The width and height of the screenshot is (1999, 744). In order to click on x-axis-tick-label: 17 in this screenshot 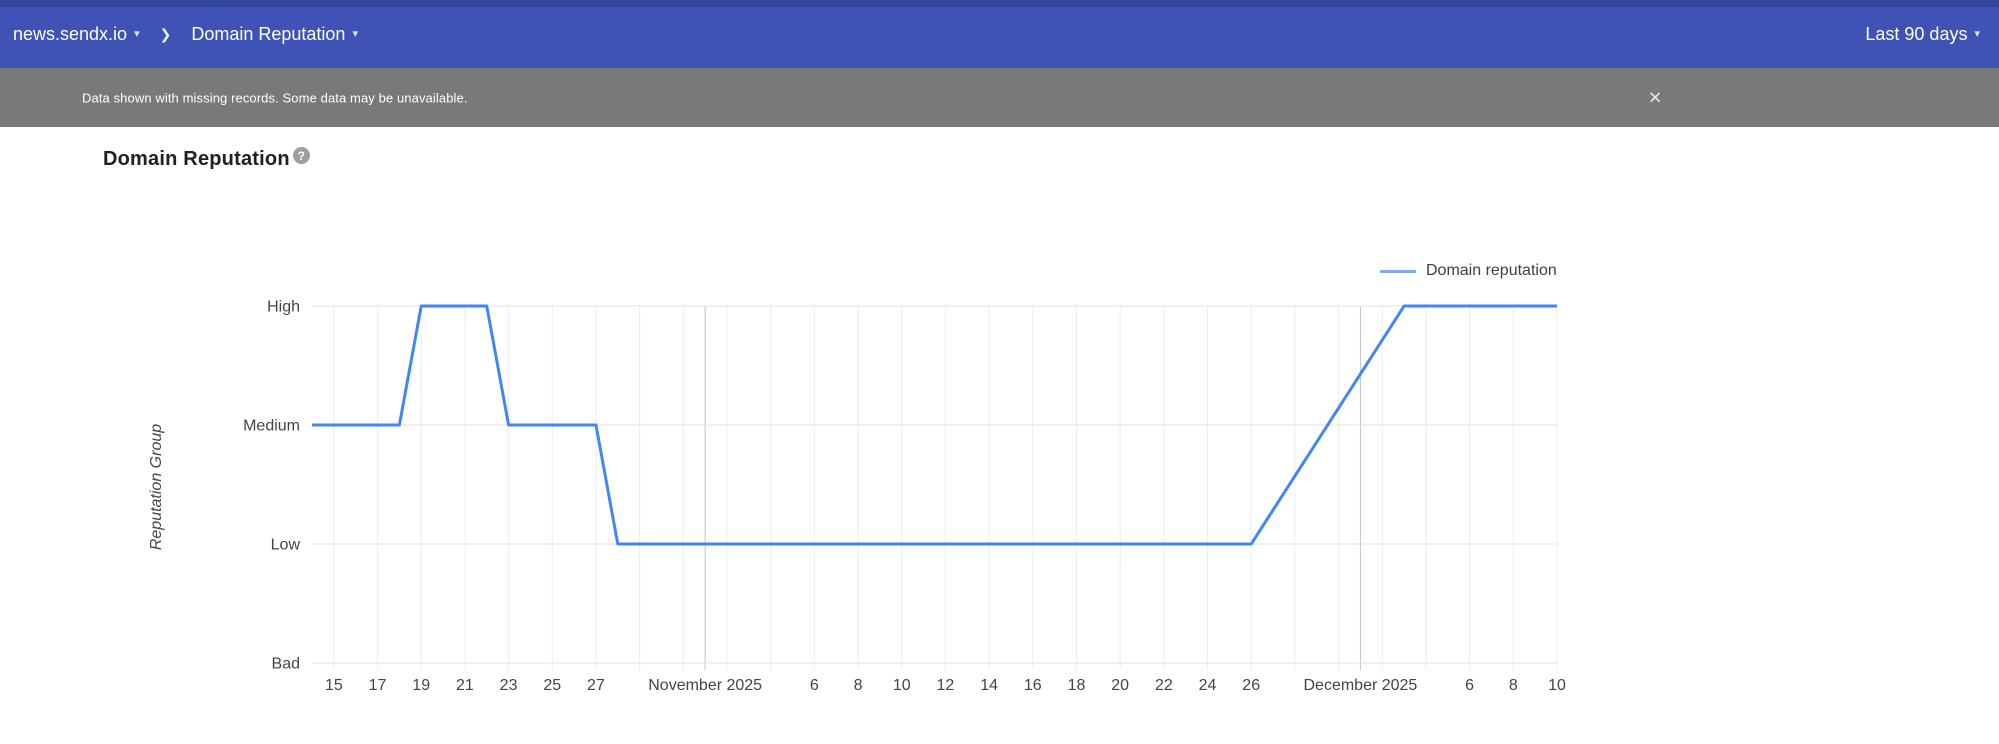, I will do `click(378, 685)`.